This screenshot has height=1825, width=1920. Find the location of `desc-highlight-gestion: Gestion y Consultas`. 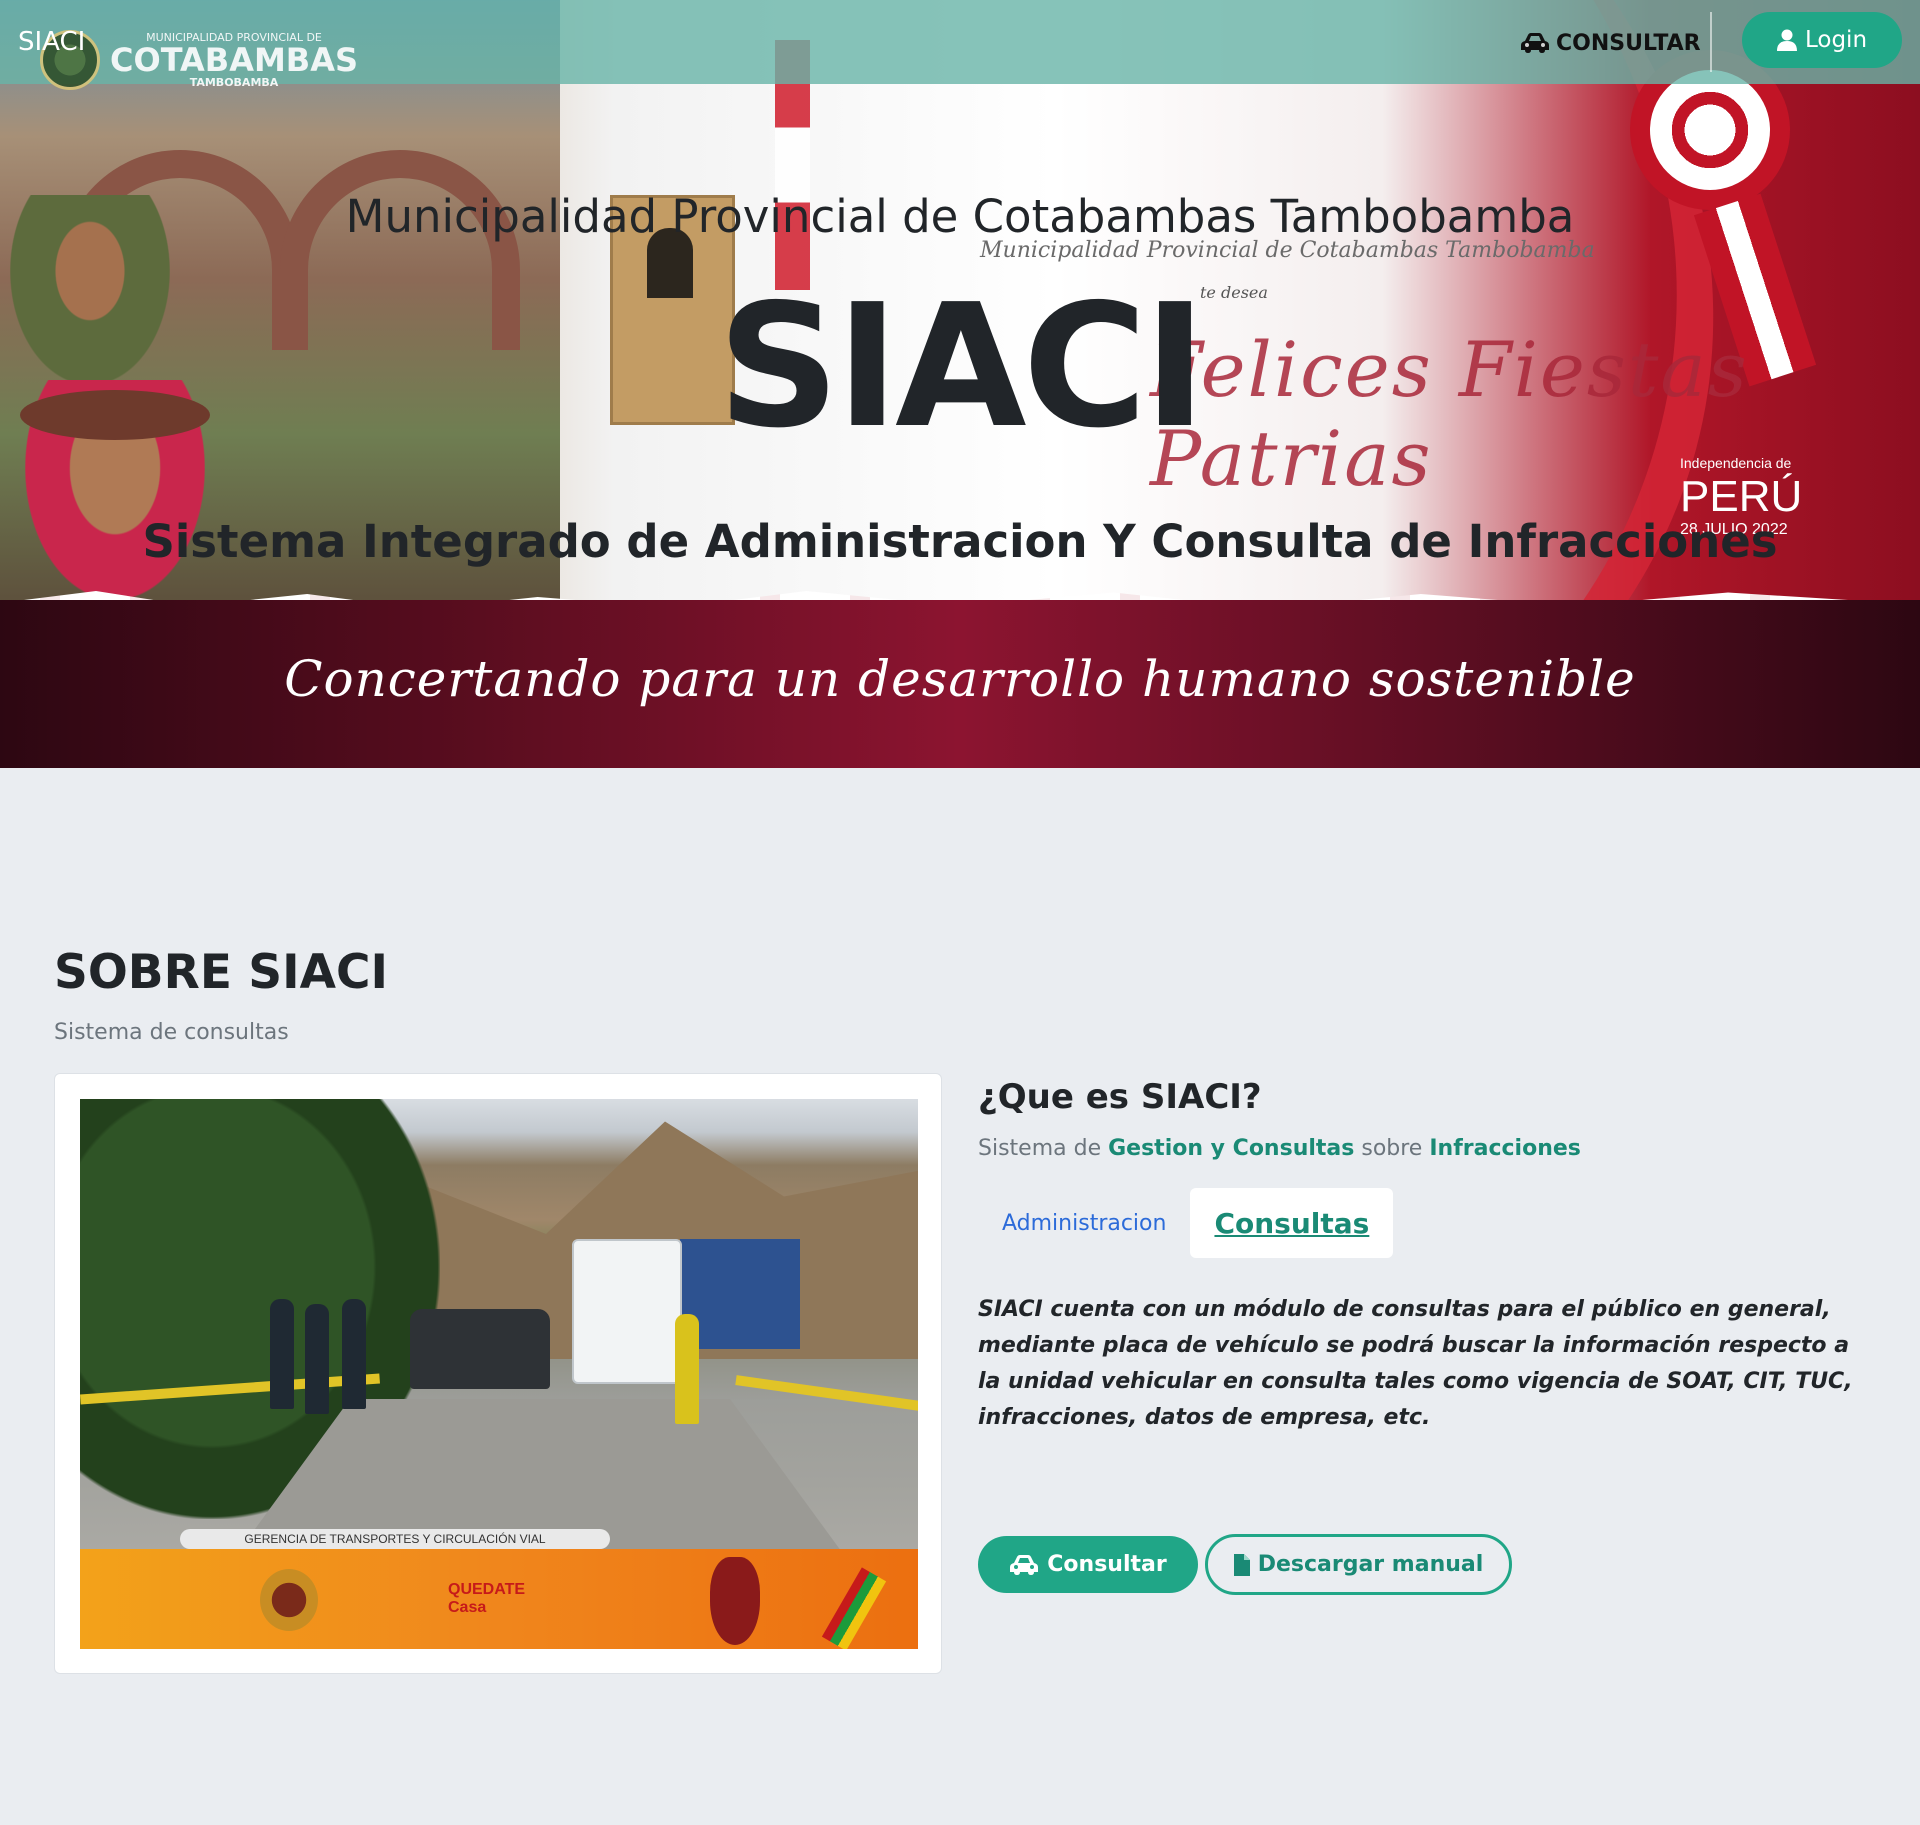

desc-highlight-gestion: Gestion y Consultas is located at coordinates (1231, 1148).